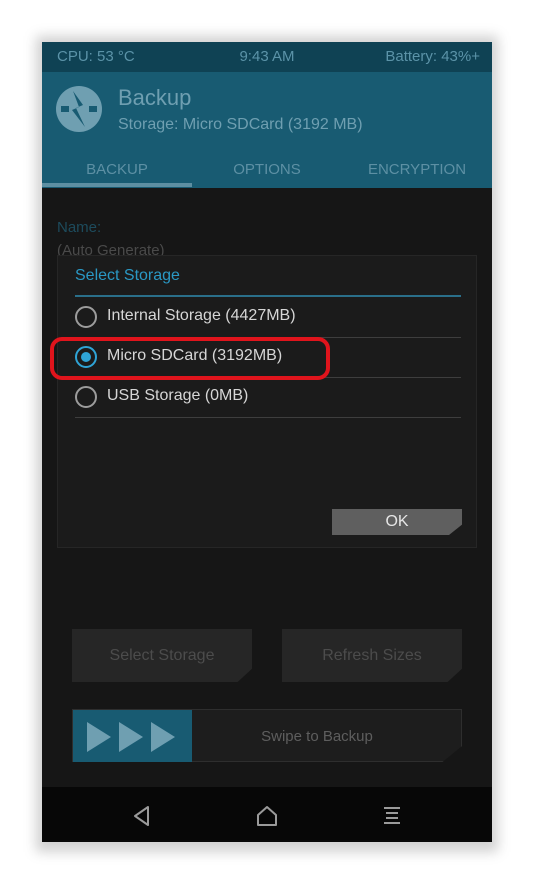  I want to click on storage-option-label: USB Storage (0MB), so click(178, 395).